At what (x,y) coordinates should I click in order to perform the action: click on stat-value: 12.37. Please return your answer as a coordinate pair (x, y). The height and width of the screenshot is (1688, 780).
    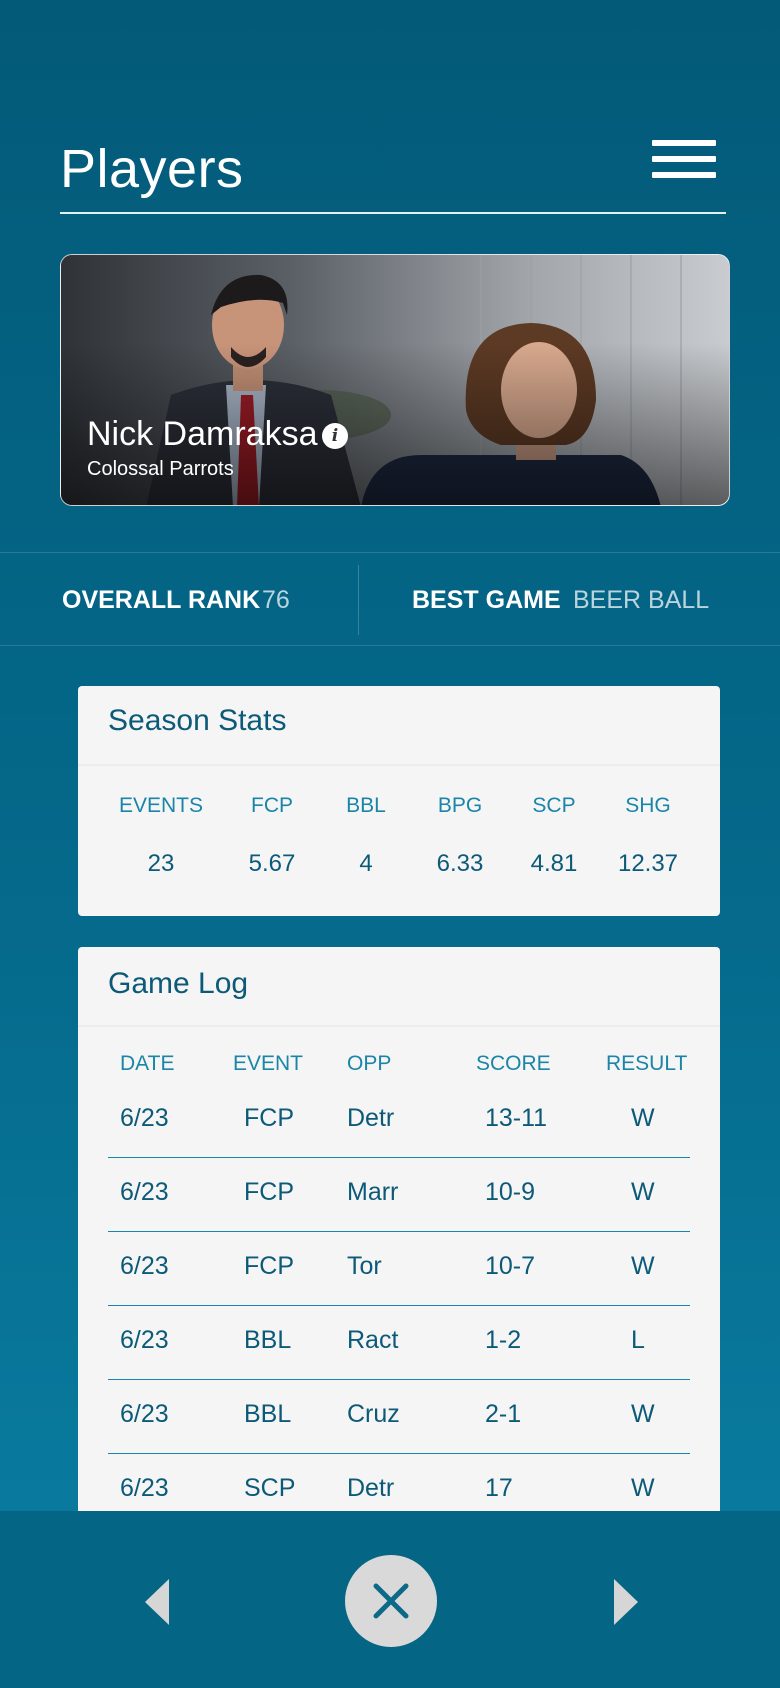
    Looking at the image, I should click on (648, 863).